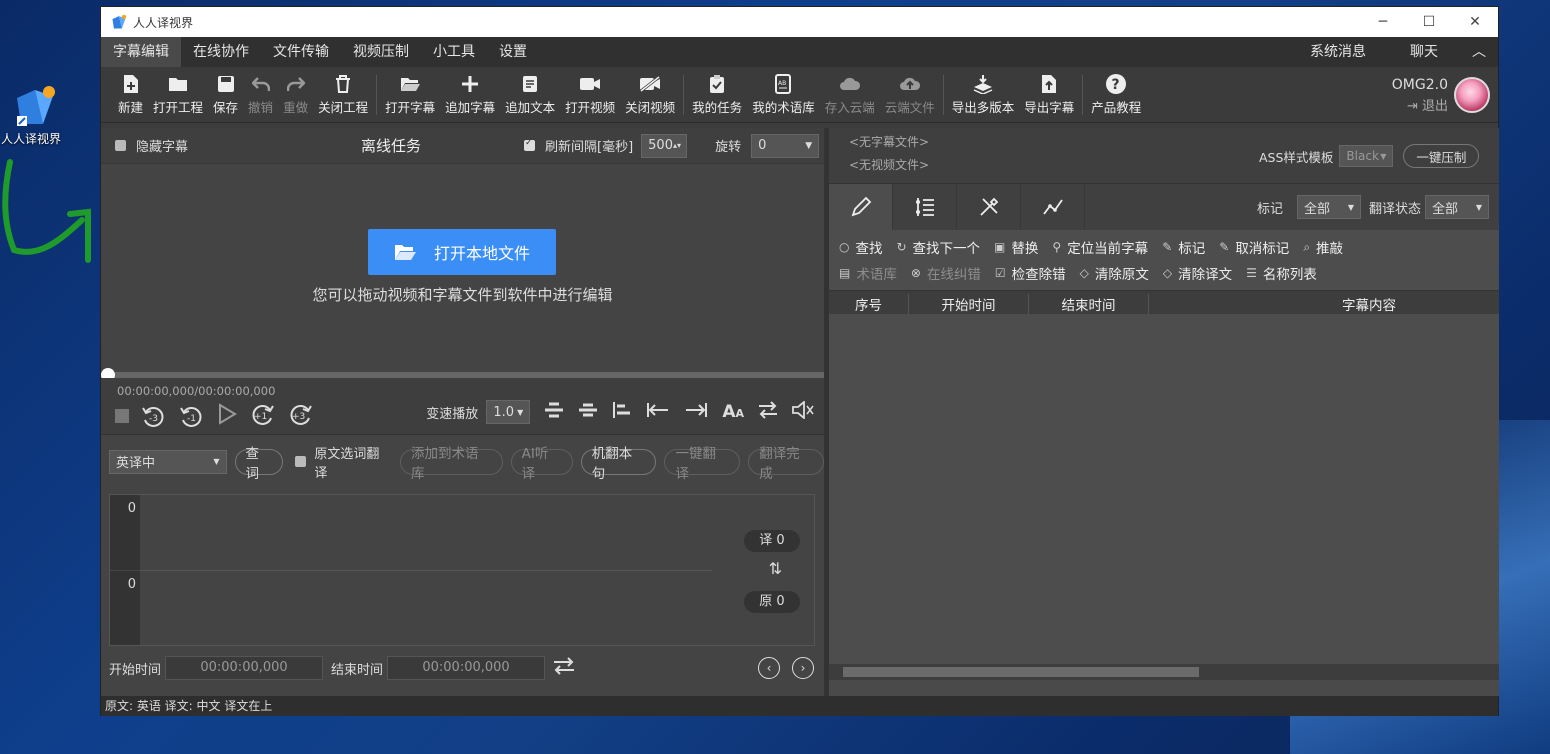  I want to click on check-errors-button: ☑ 检查除错, so click(1030, 273).